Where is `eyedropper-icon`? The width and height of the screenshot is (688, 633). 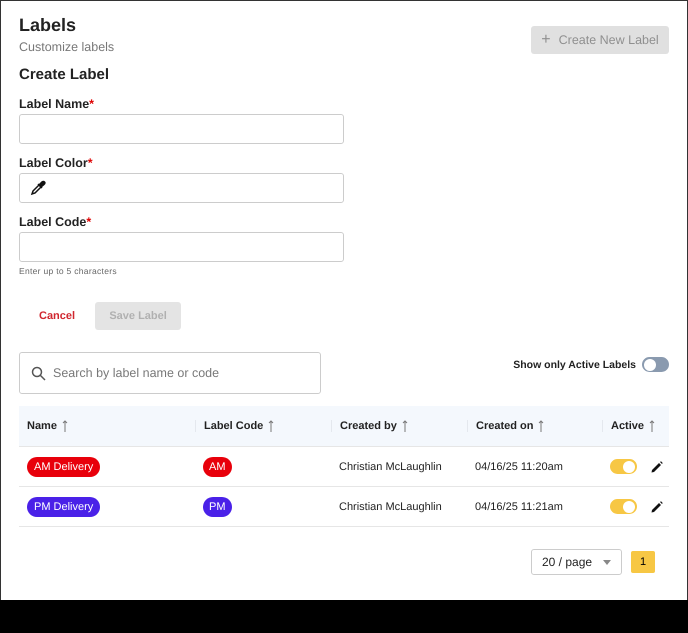 eyedropper-icon is located at coordinates (38, 188).